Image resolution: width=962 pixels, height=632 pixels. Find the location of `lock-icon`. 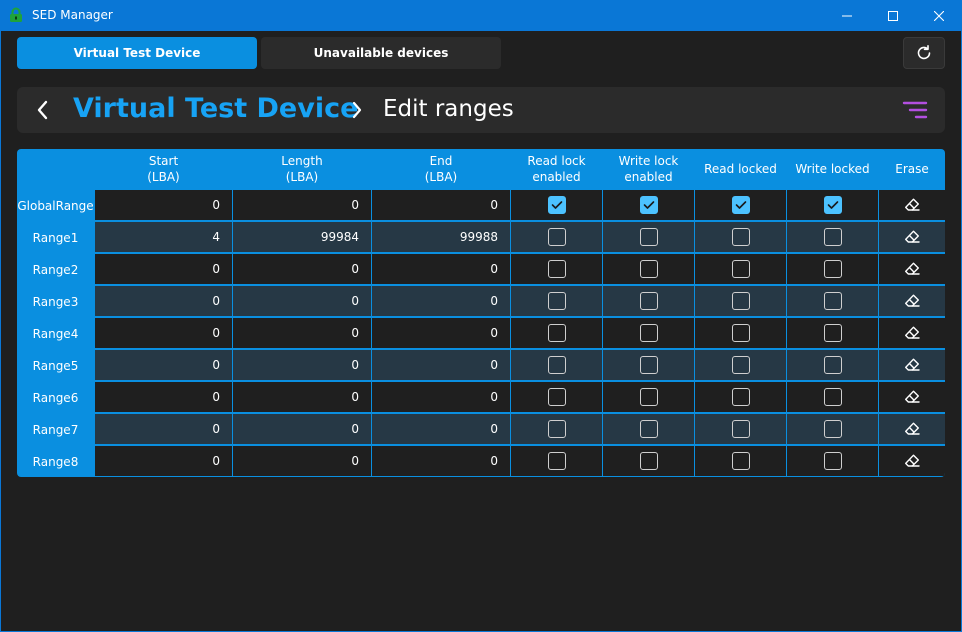

lock-icon is located at coordinates (16, 14).